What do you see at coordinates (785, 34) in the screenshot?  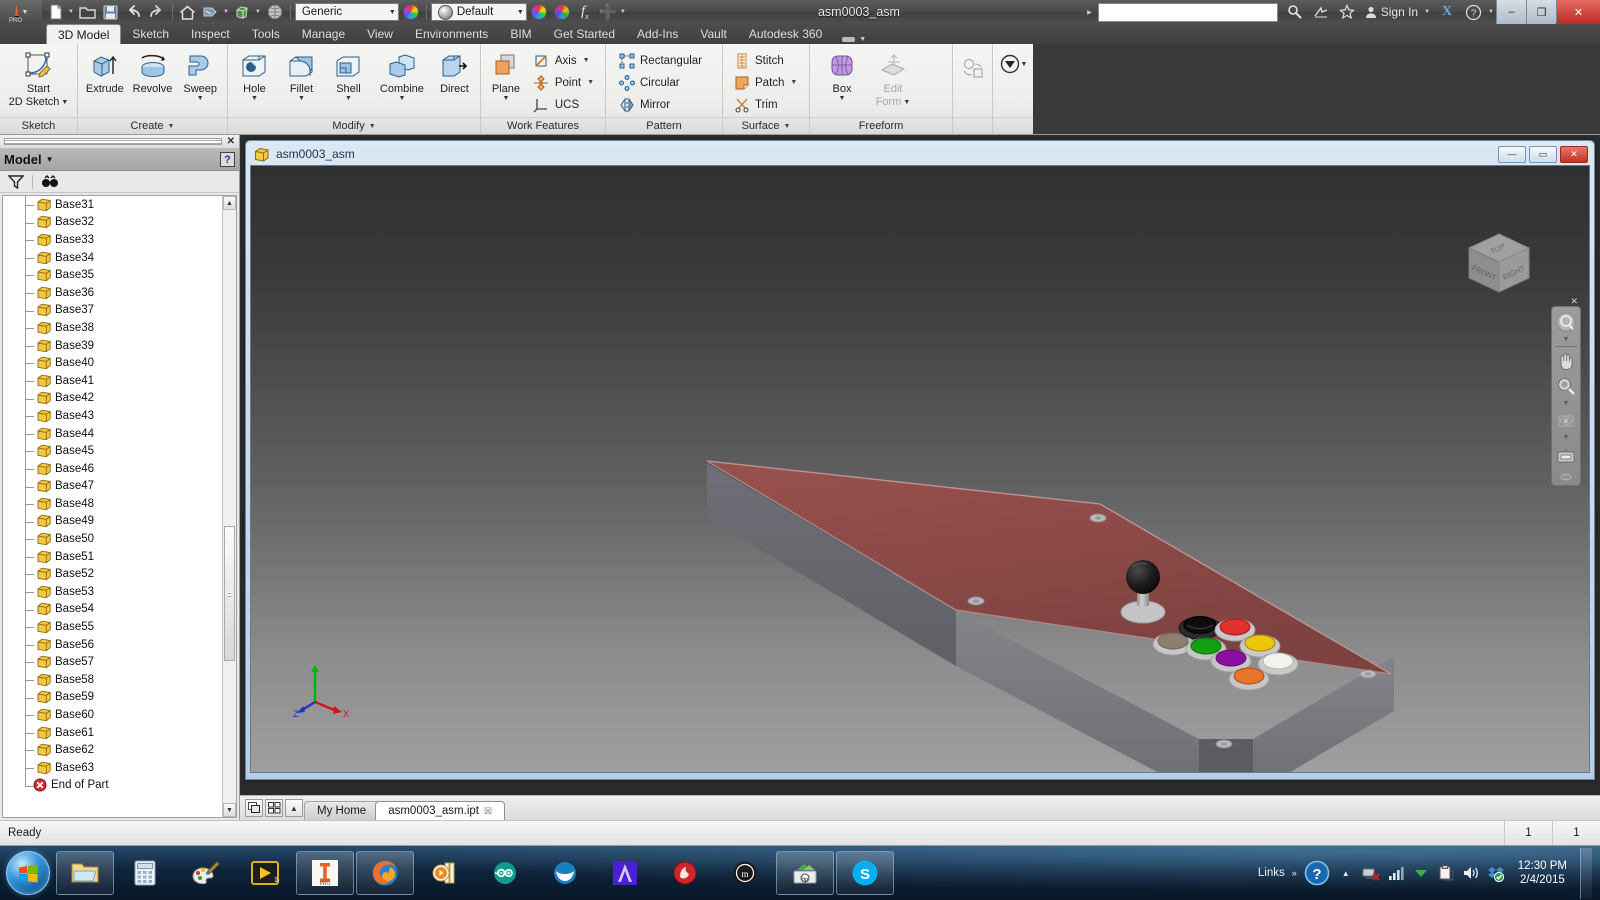 I see `tab-autodesk-360: Autodesk 360` at bounding box center [785, 34].